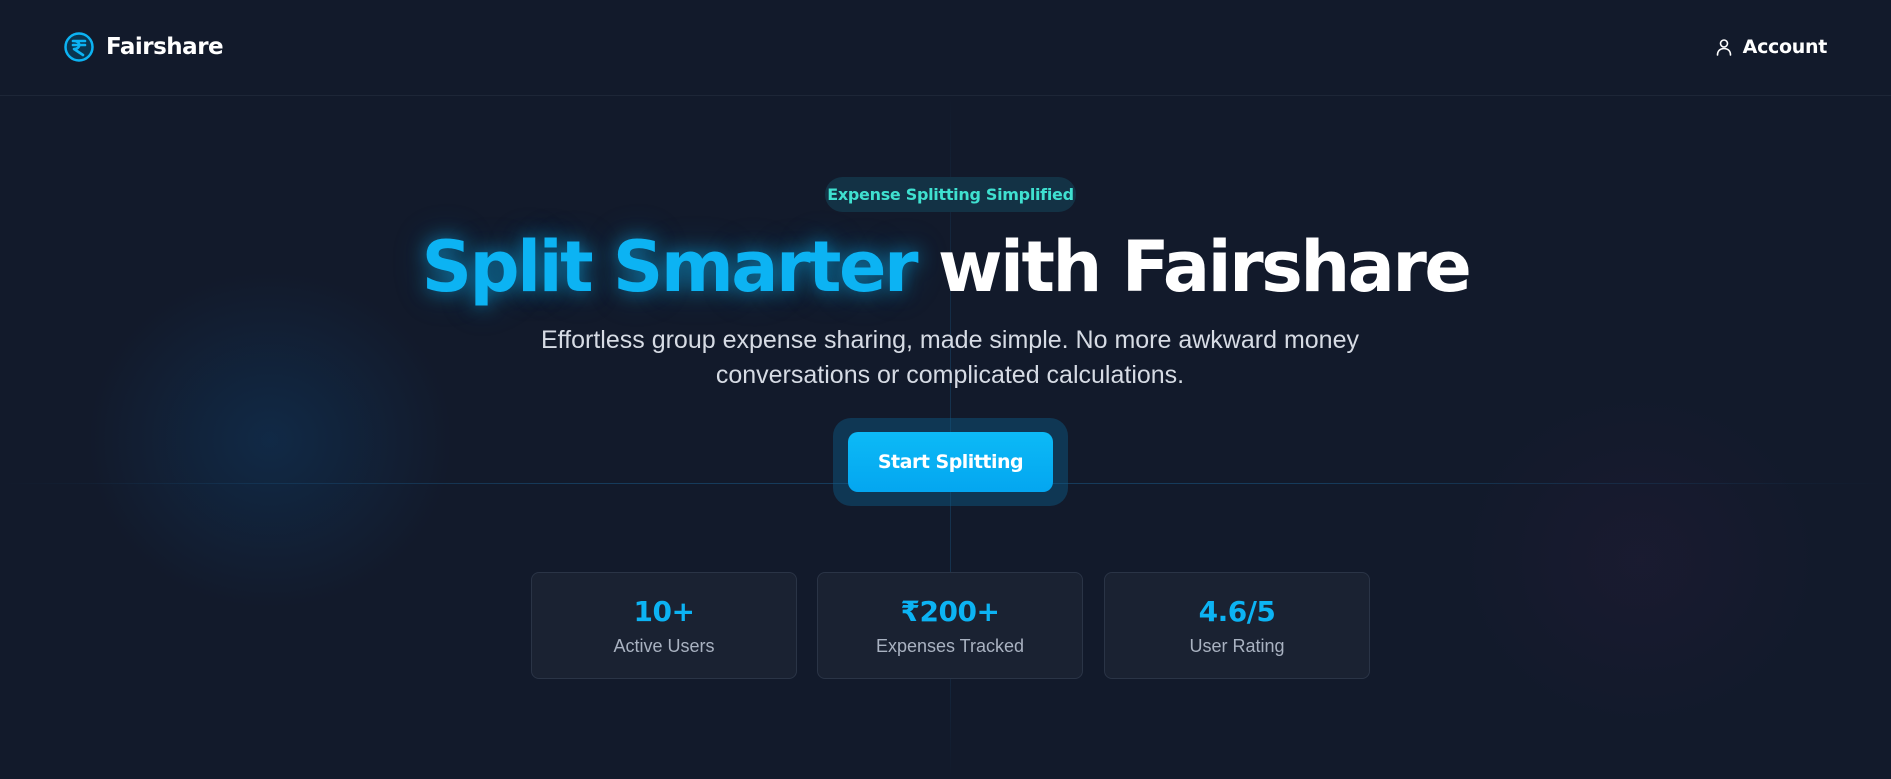 The height and width of the screenshot is (779, 1891). Describe the element at coordinates (950, 611) in the screenshot. I see `stat-value: ₹200+` at that location.